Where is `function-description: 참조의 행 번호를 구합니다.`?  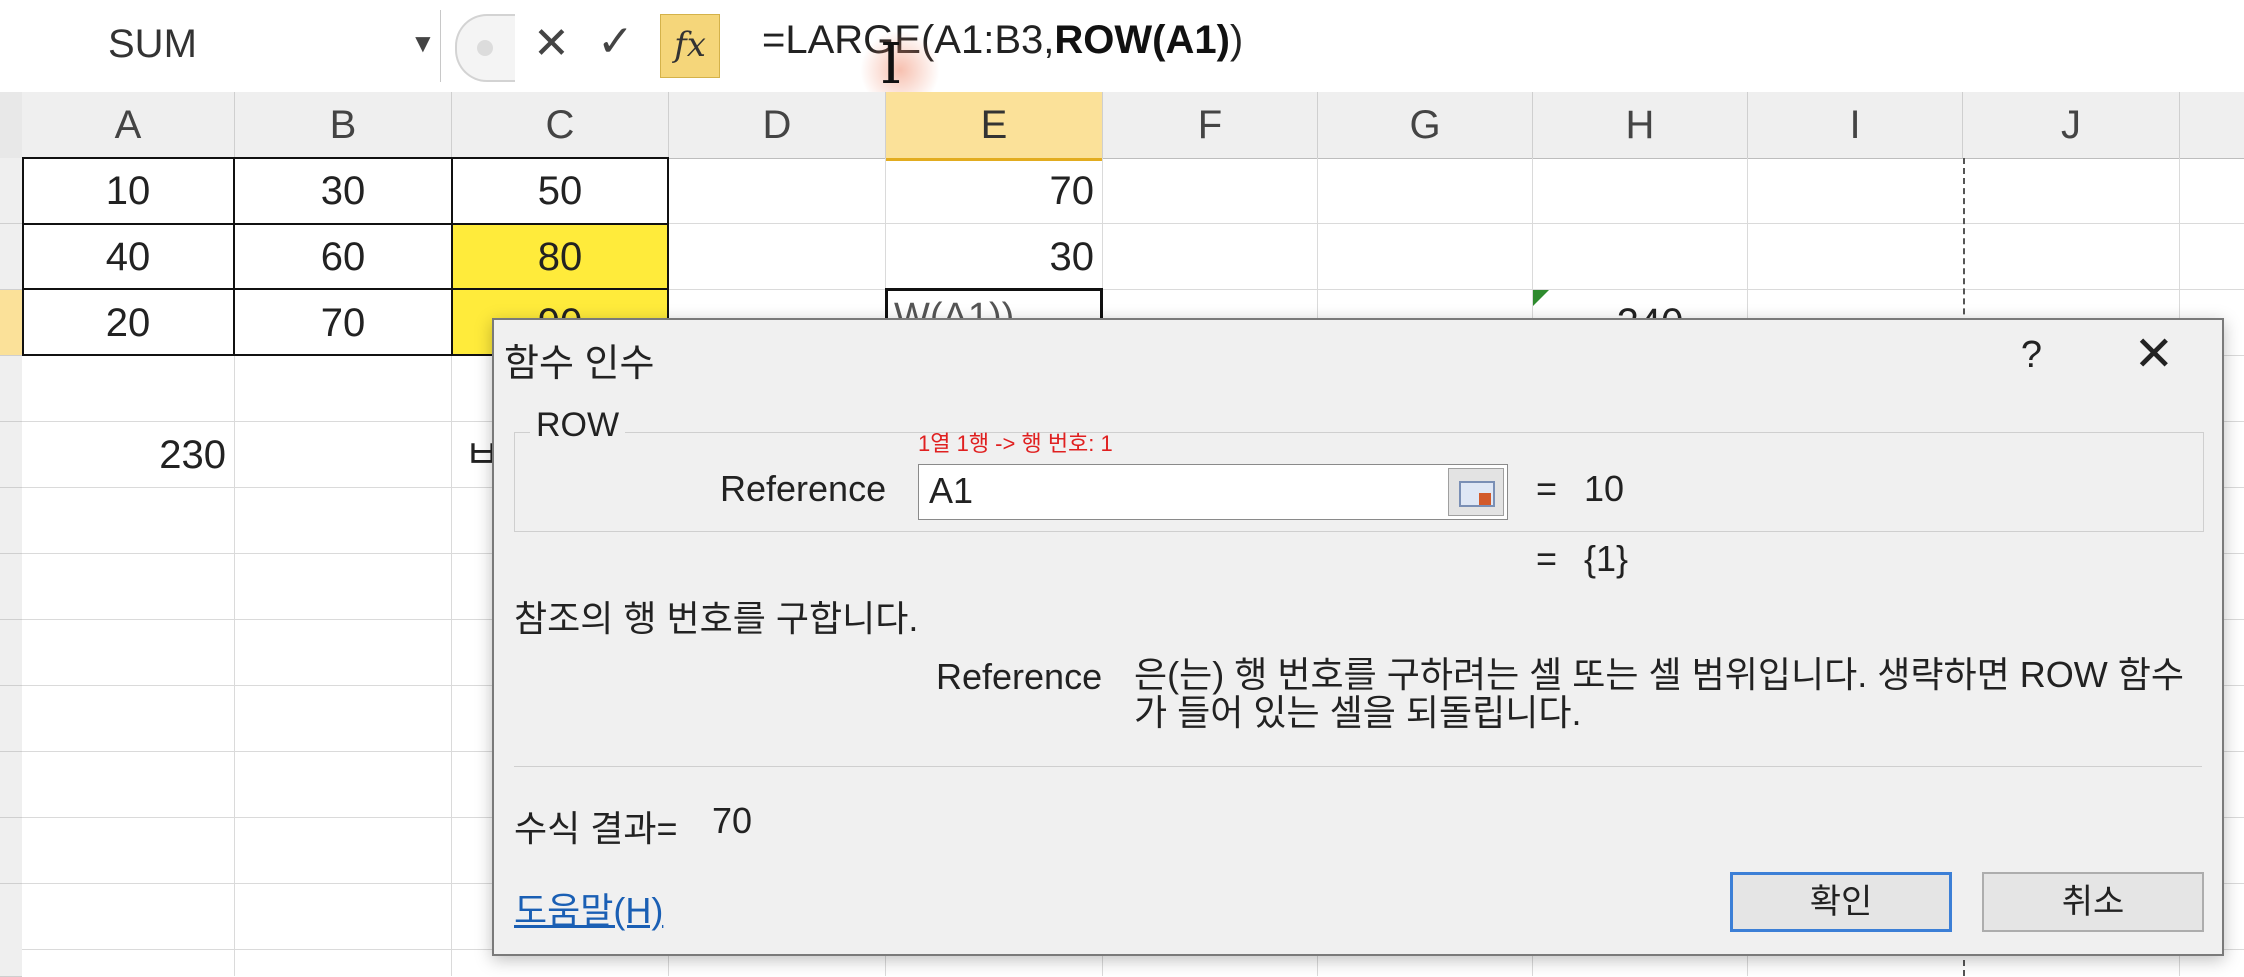 function-description: 참조의 행 번호를 구합니다. is located at coordinates (716, 618).